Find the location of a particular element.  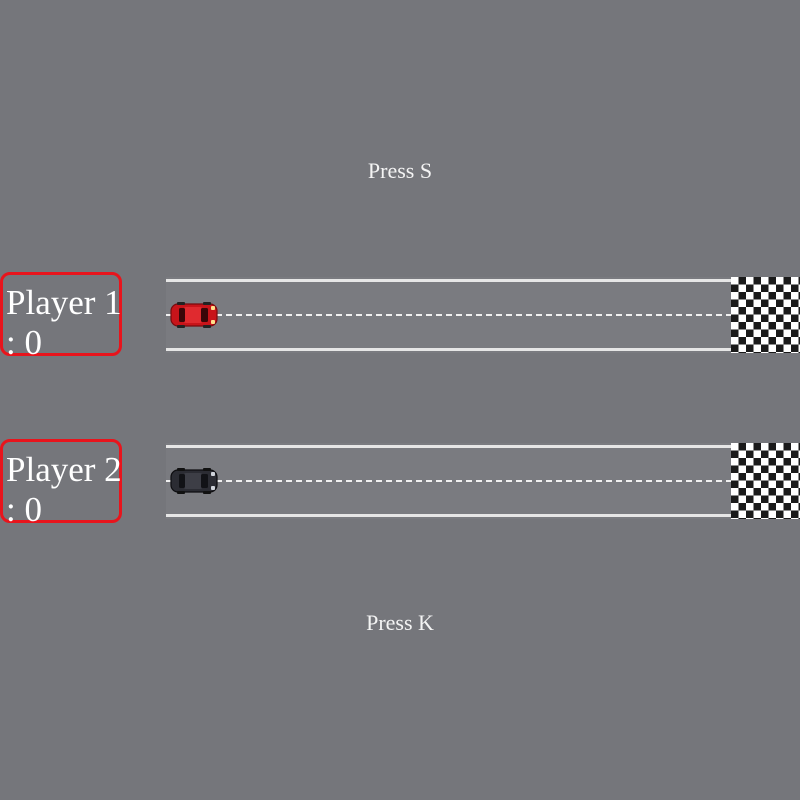

player2-car-icon is located at coordinates (194, 481).